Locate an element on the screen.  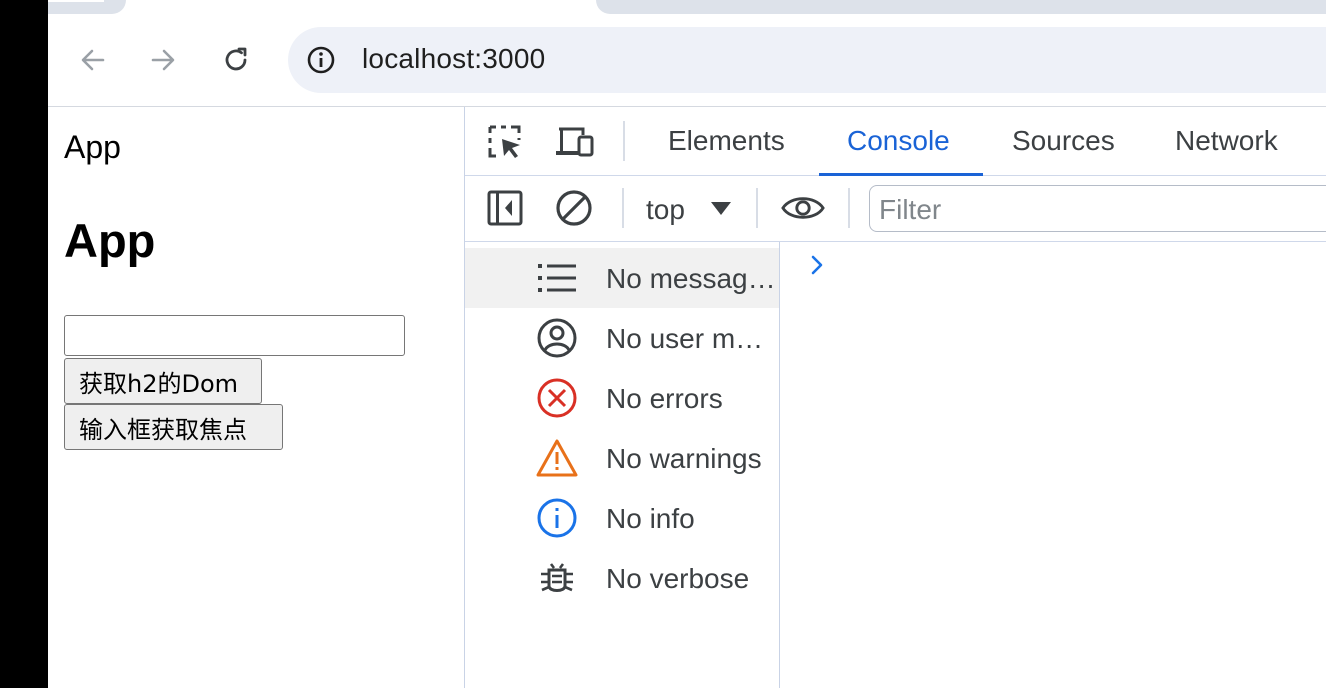
left-edge-strip is located at coordinates (24, 344).